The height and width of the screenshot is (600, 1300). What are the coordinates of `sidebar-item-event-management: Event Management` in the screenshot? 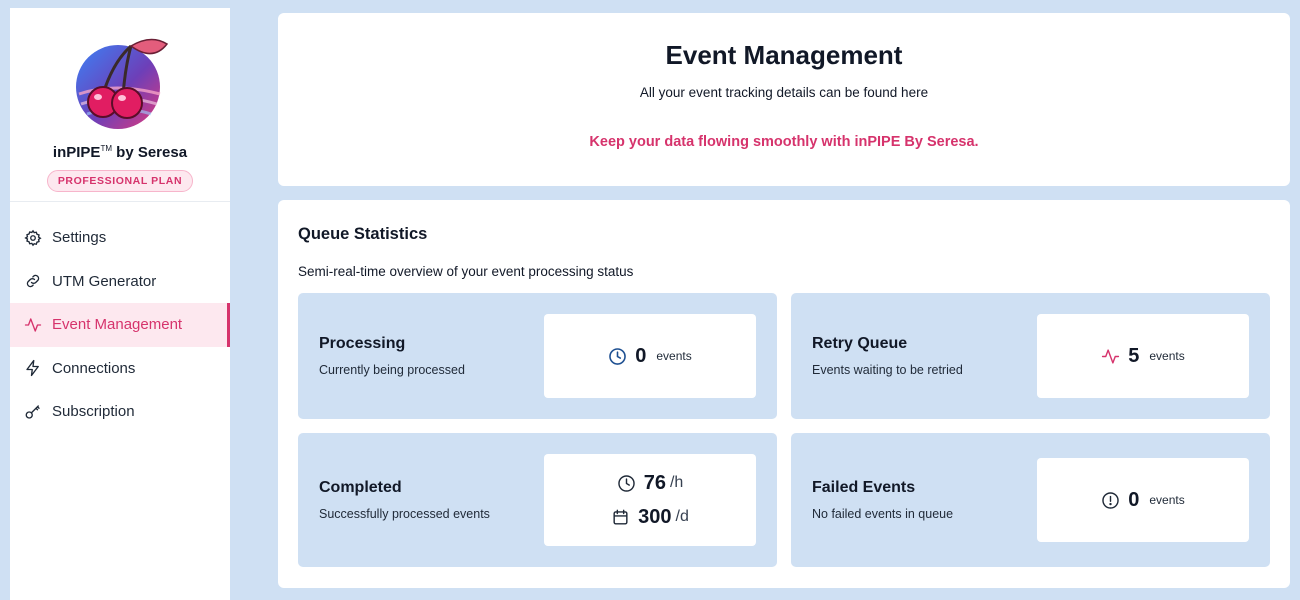 It's located at (120, 325).